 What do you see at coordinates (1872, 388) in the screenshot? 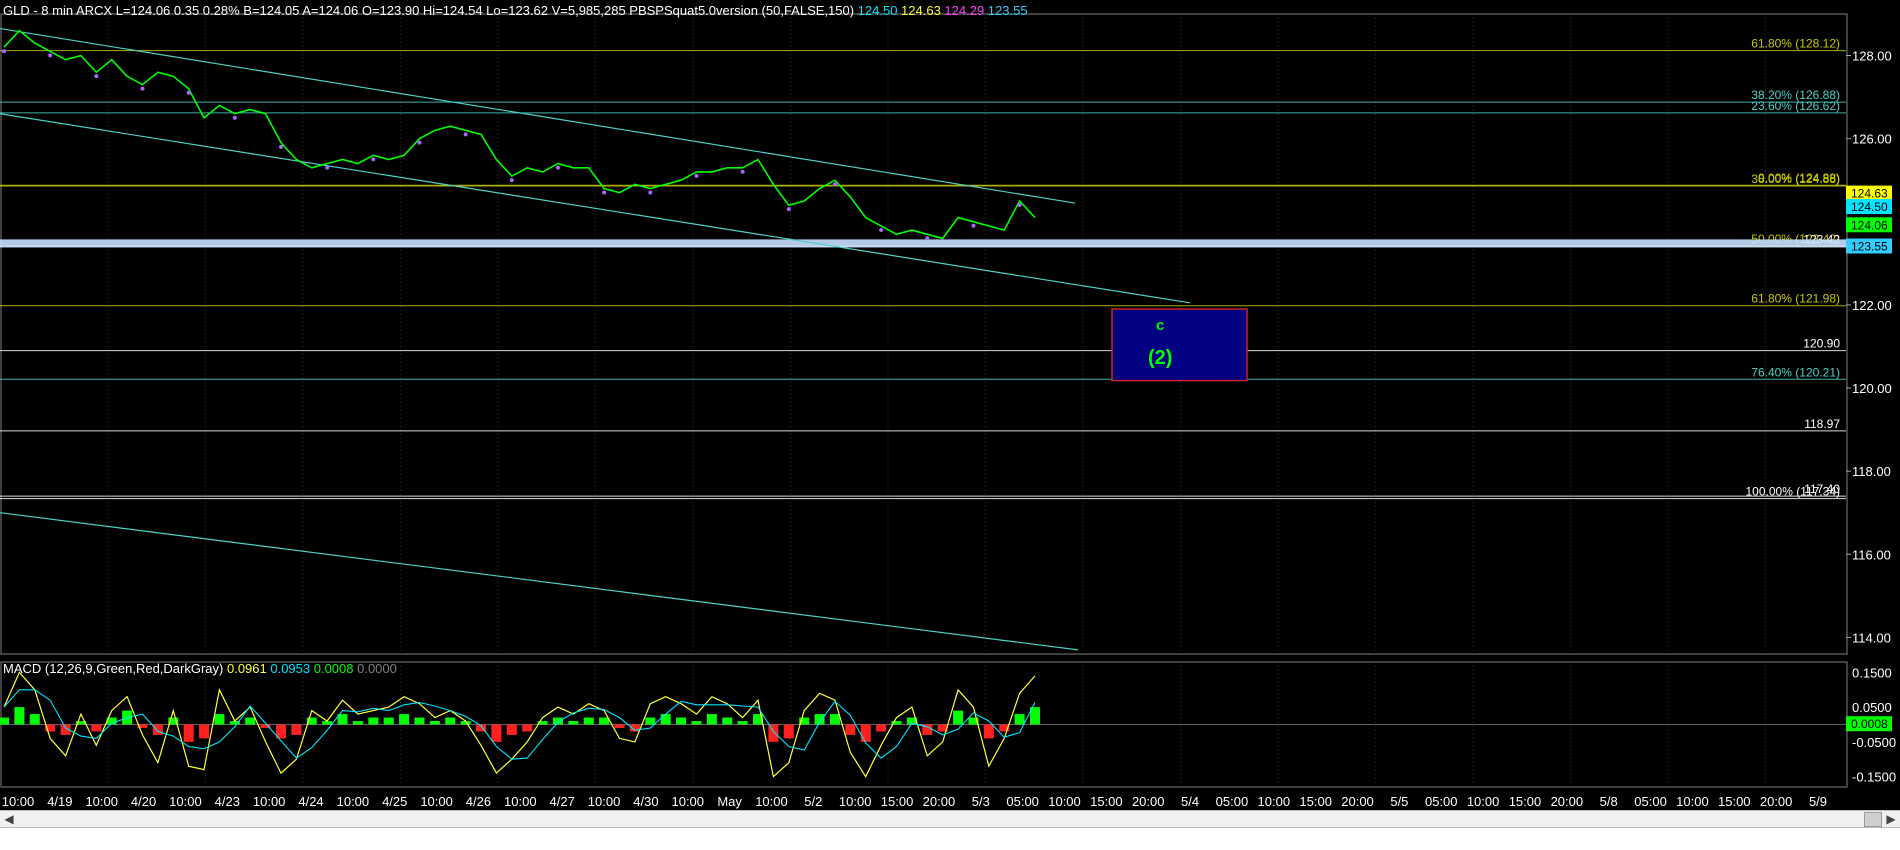
I see `price-axis-tick-label: 120.00` at bounding box center [1872, 388].